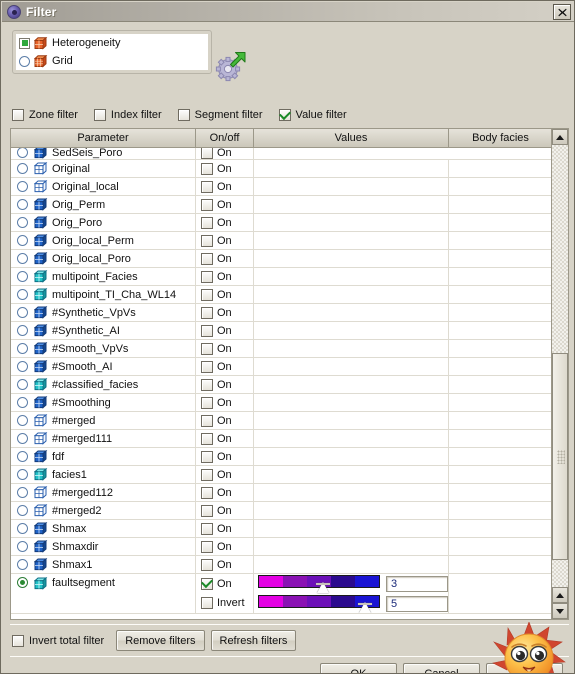 Image resolution: width=575 pixels, height=674 pixels. What do you see at coordinates (281, 205) in the screenshot?
I see `table-row: Orig_Perm On` at bounding box center [281, 205].